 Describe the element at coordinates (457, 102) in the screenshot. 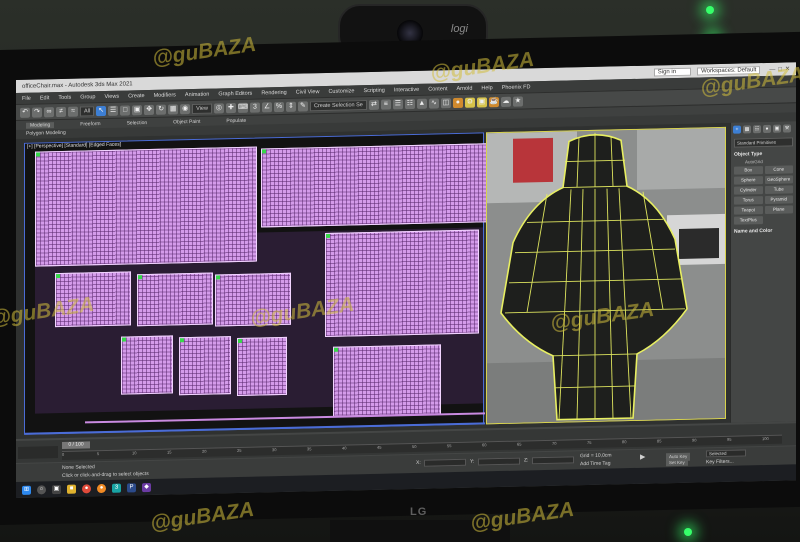

I see `material-editor-icon: ●` at that location.